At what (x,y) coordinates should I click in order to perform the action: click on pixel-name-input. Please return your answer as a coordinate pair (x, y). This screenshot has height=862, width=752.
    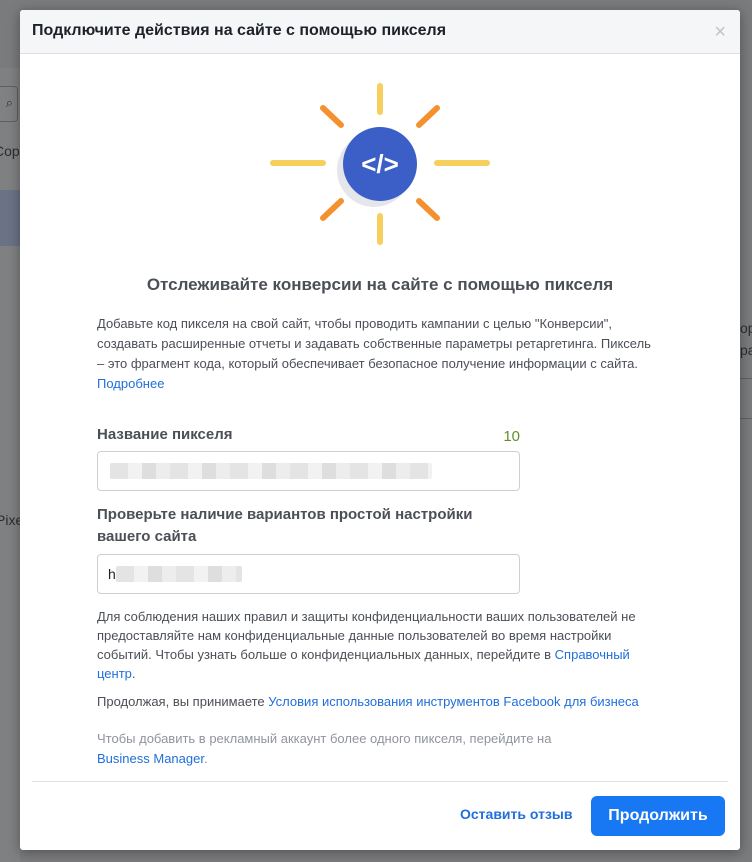
    Looking at the image, I should click on (308, 471).